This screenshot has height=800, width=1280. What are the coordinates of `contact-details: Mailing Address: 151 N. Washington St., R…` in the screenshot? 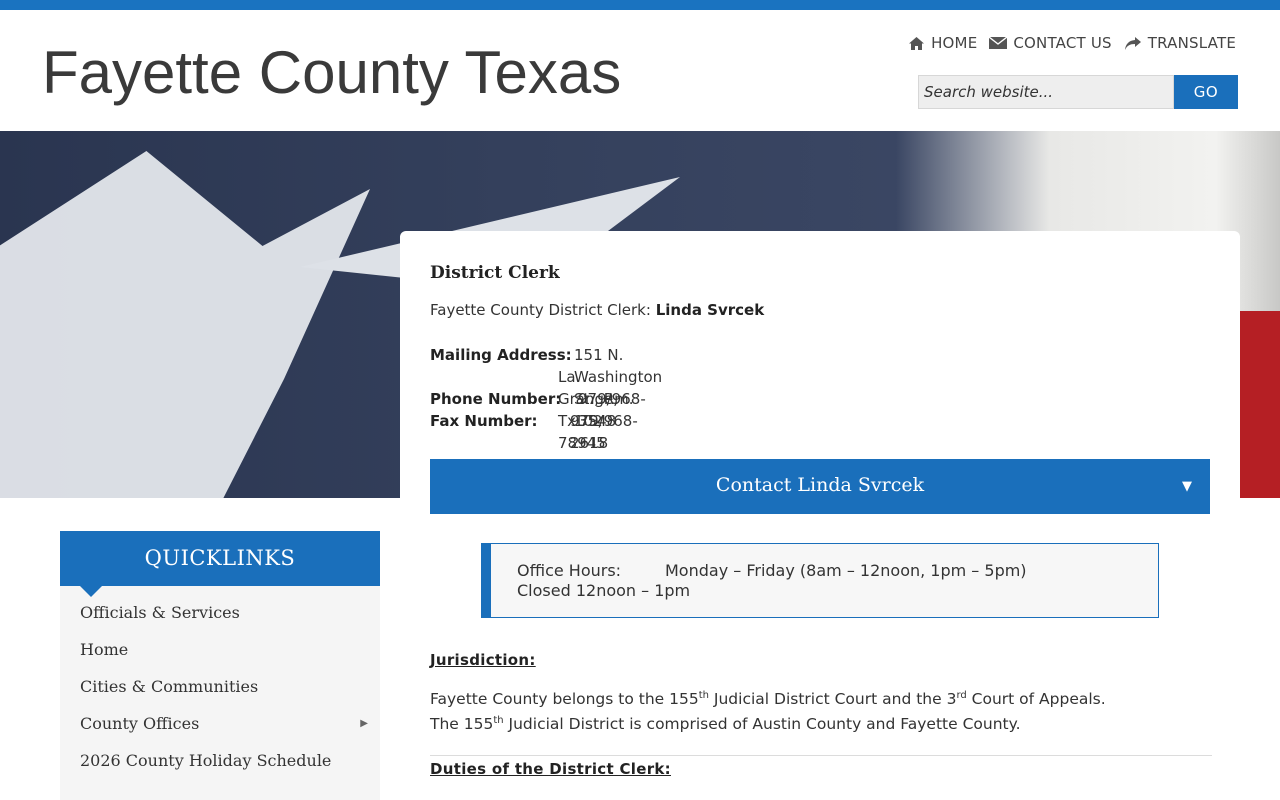 It's located at (546, 398).